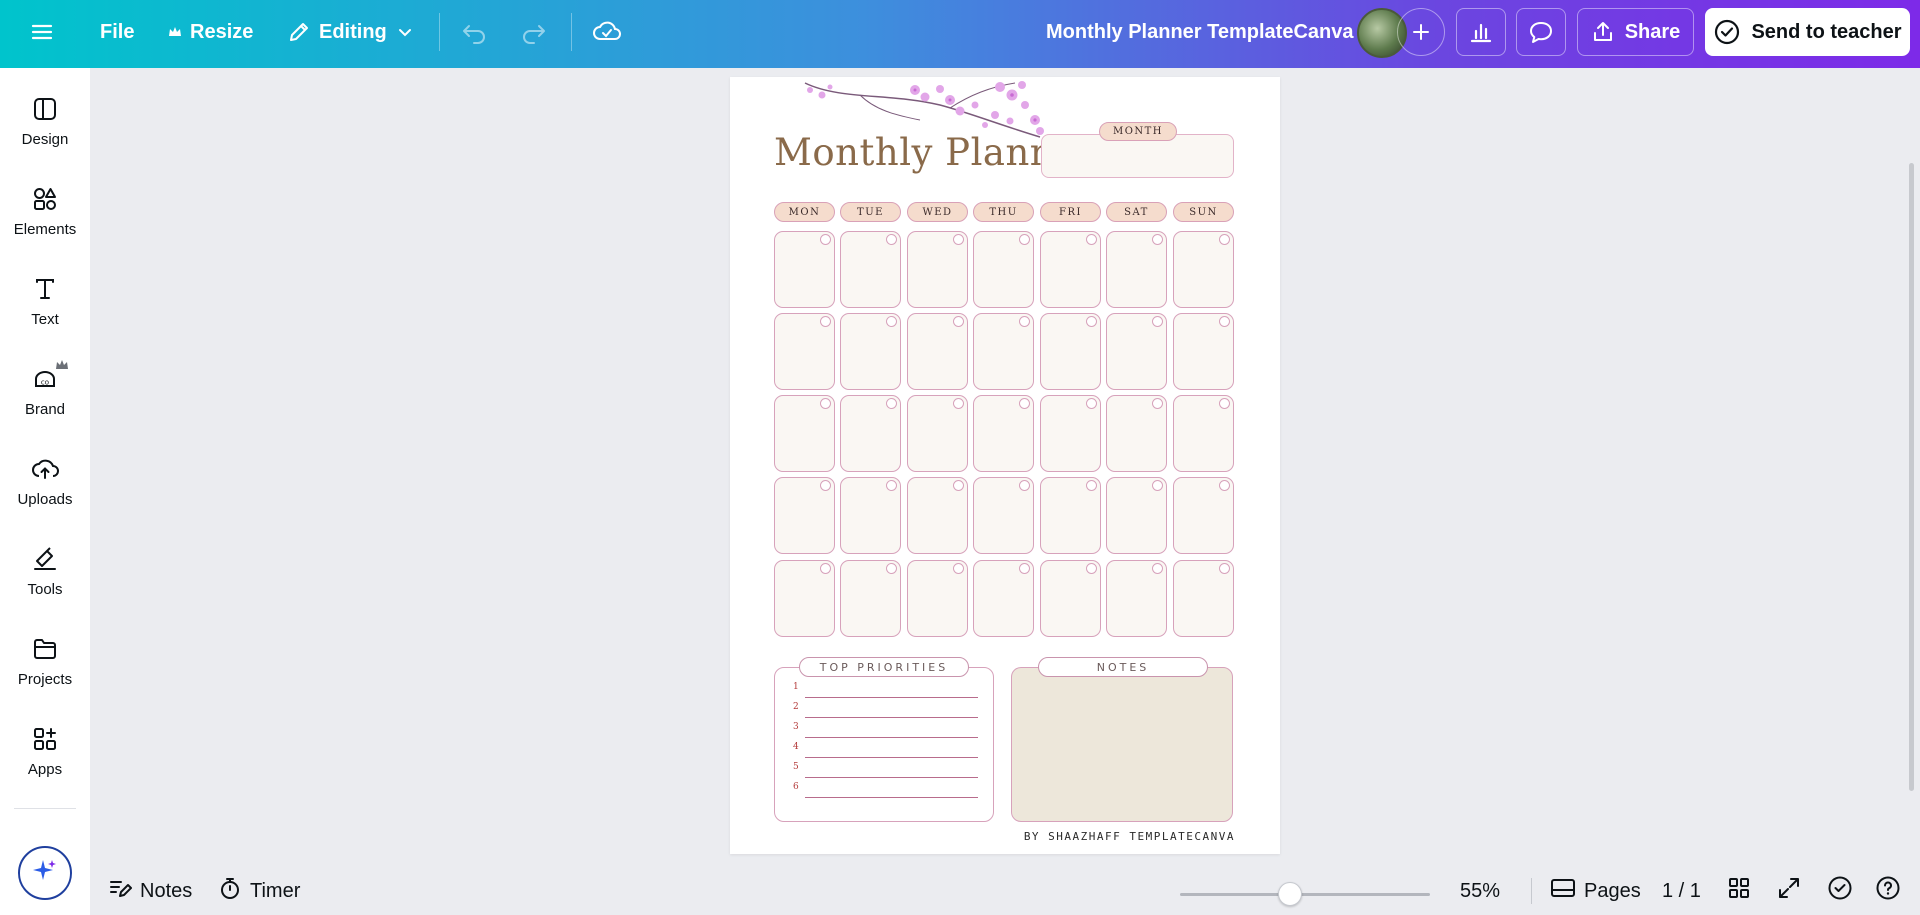 The height and width of the screenshot is (915, 1920). Describe the element at coordinates (45, 319) in the screenshot. I see `sidebar-item-label: Text` at that location.